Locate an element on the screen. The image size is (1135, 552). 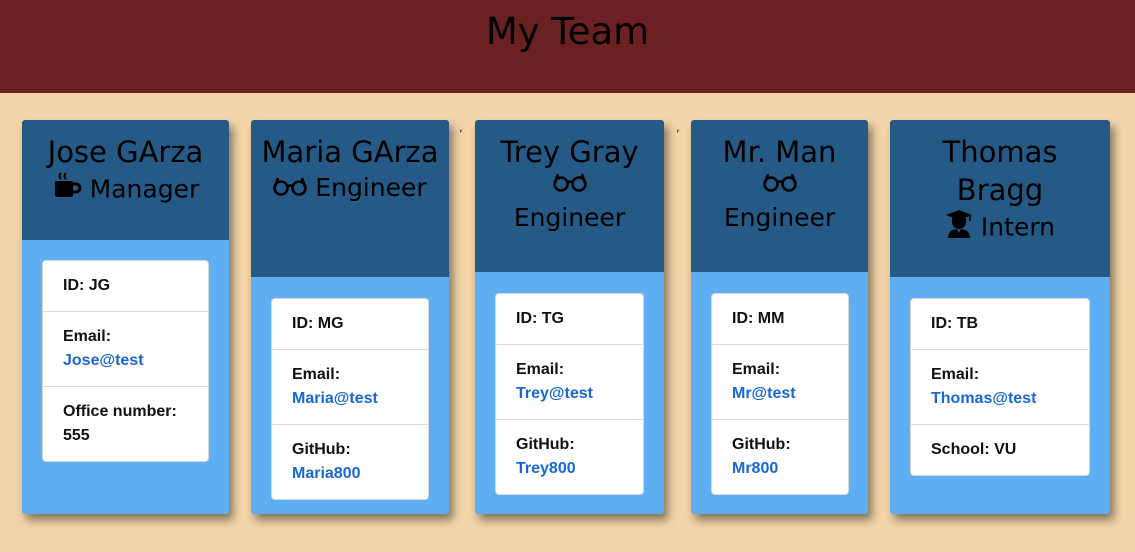
card-header: Thomas Bragg Intern is located at coordinates (1000, 198).